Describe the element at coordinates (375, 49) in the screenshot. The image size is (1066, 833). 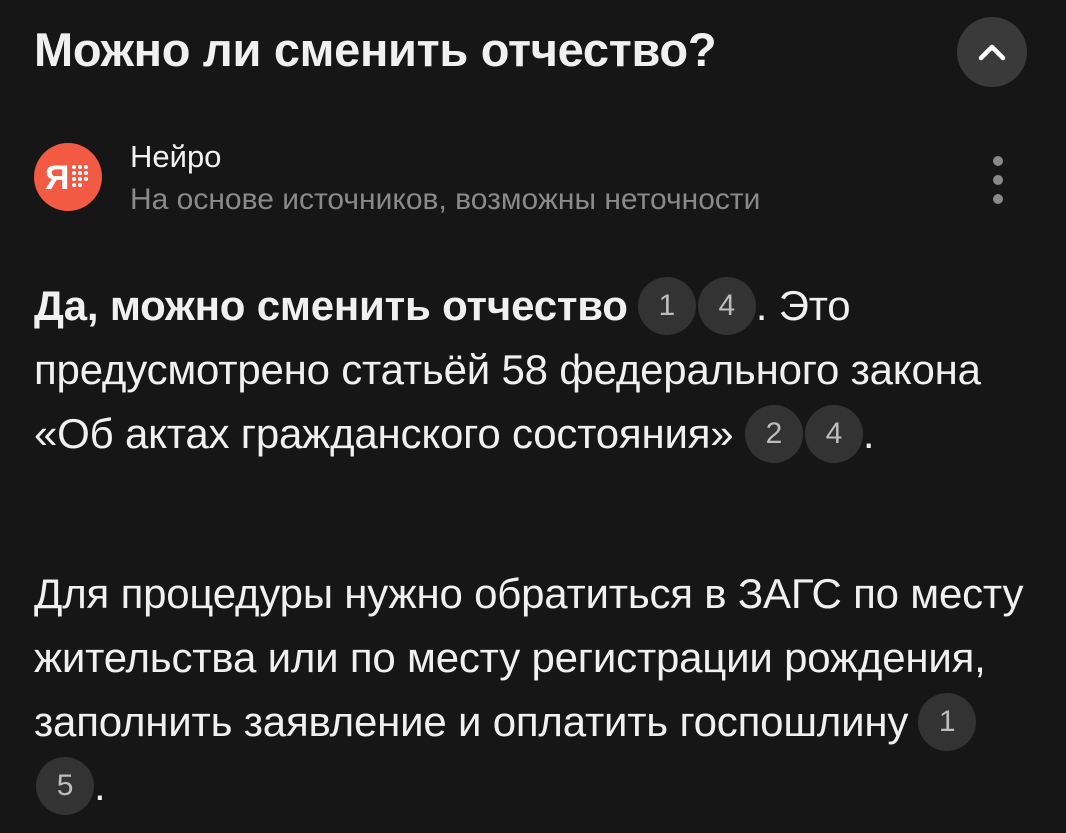
I see `question-title: Можно ли сменить отчество?` at that location.